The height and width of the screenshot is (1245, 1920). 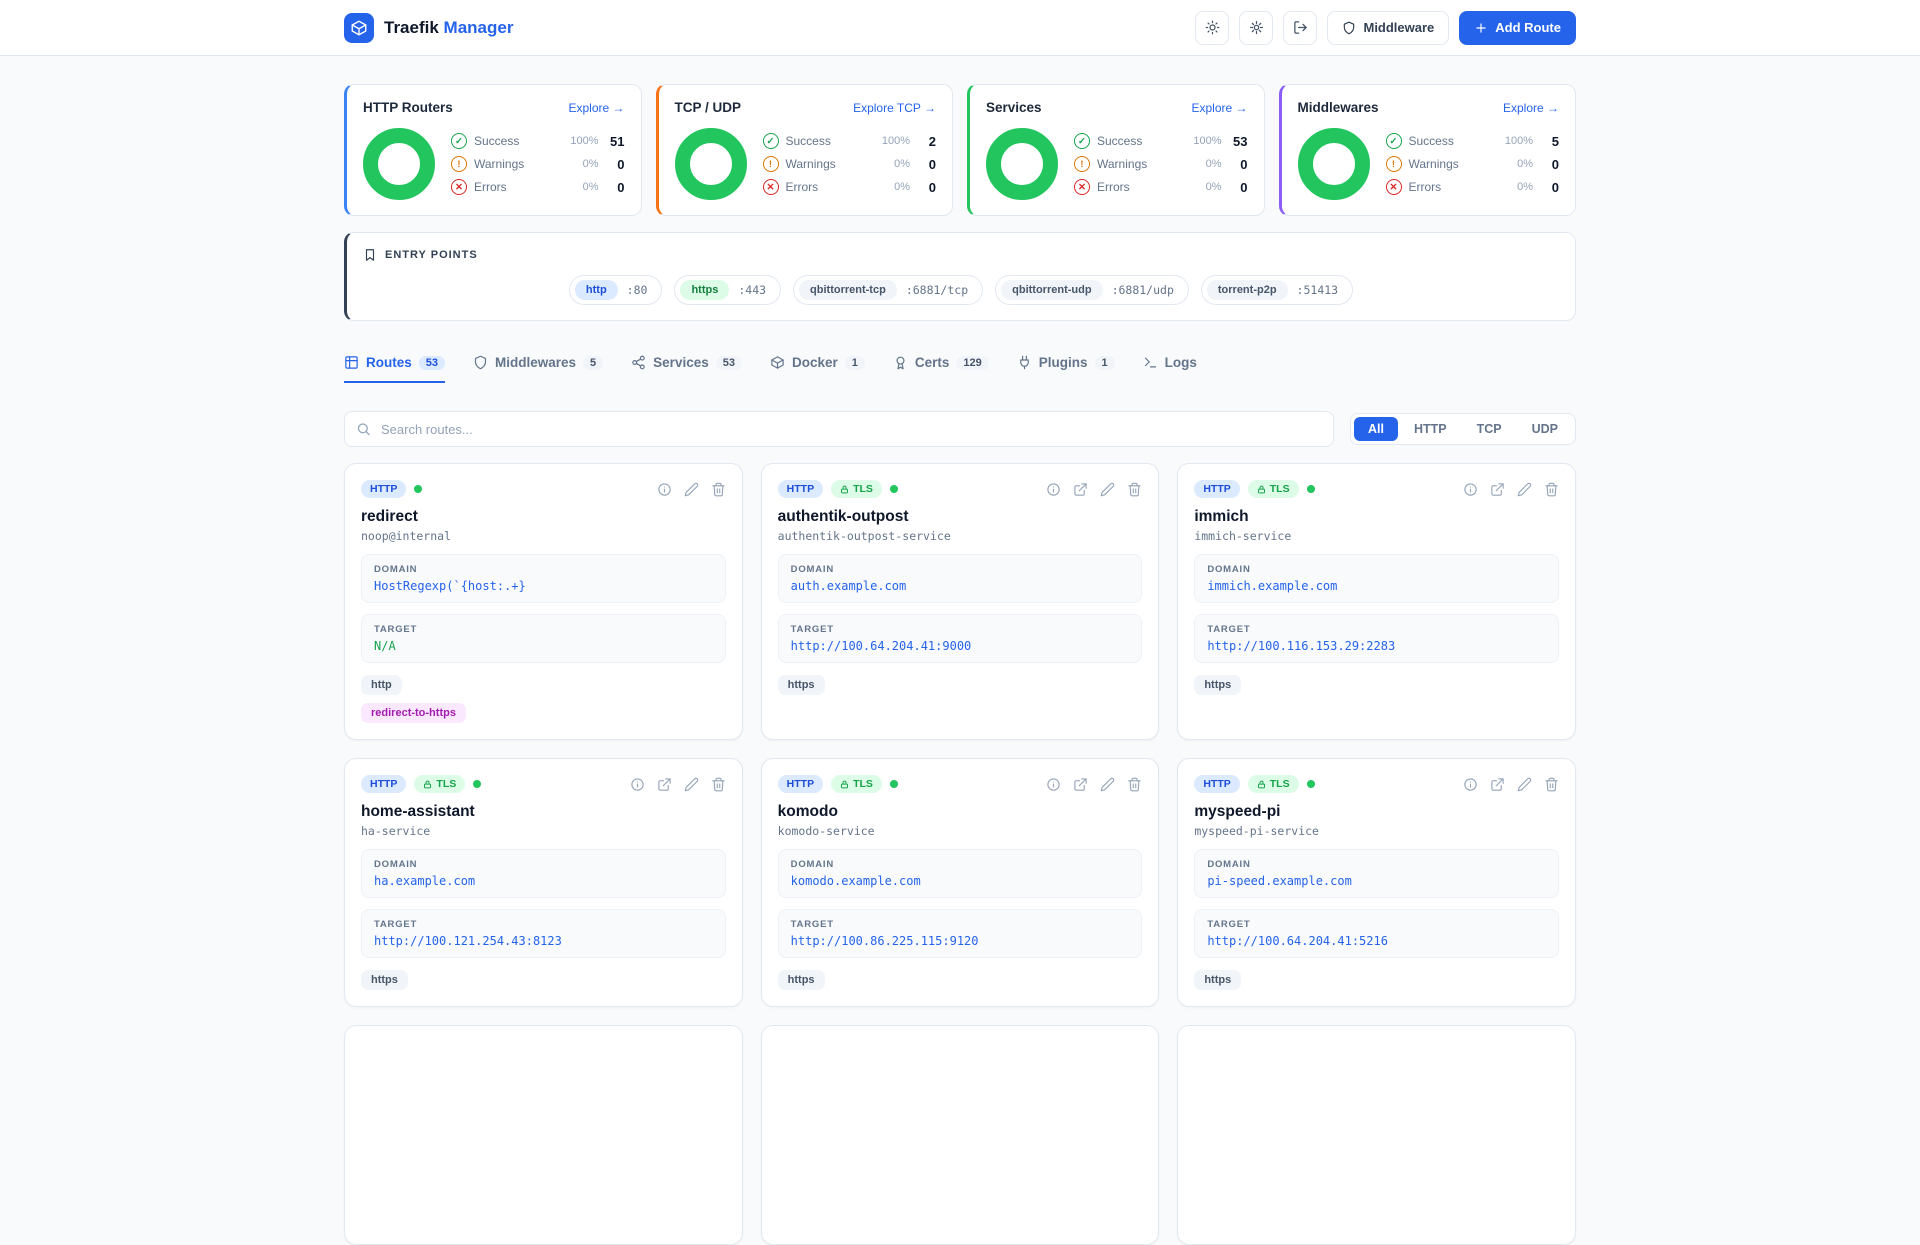 I want to click on search-box, so click(x=839, y=429).